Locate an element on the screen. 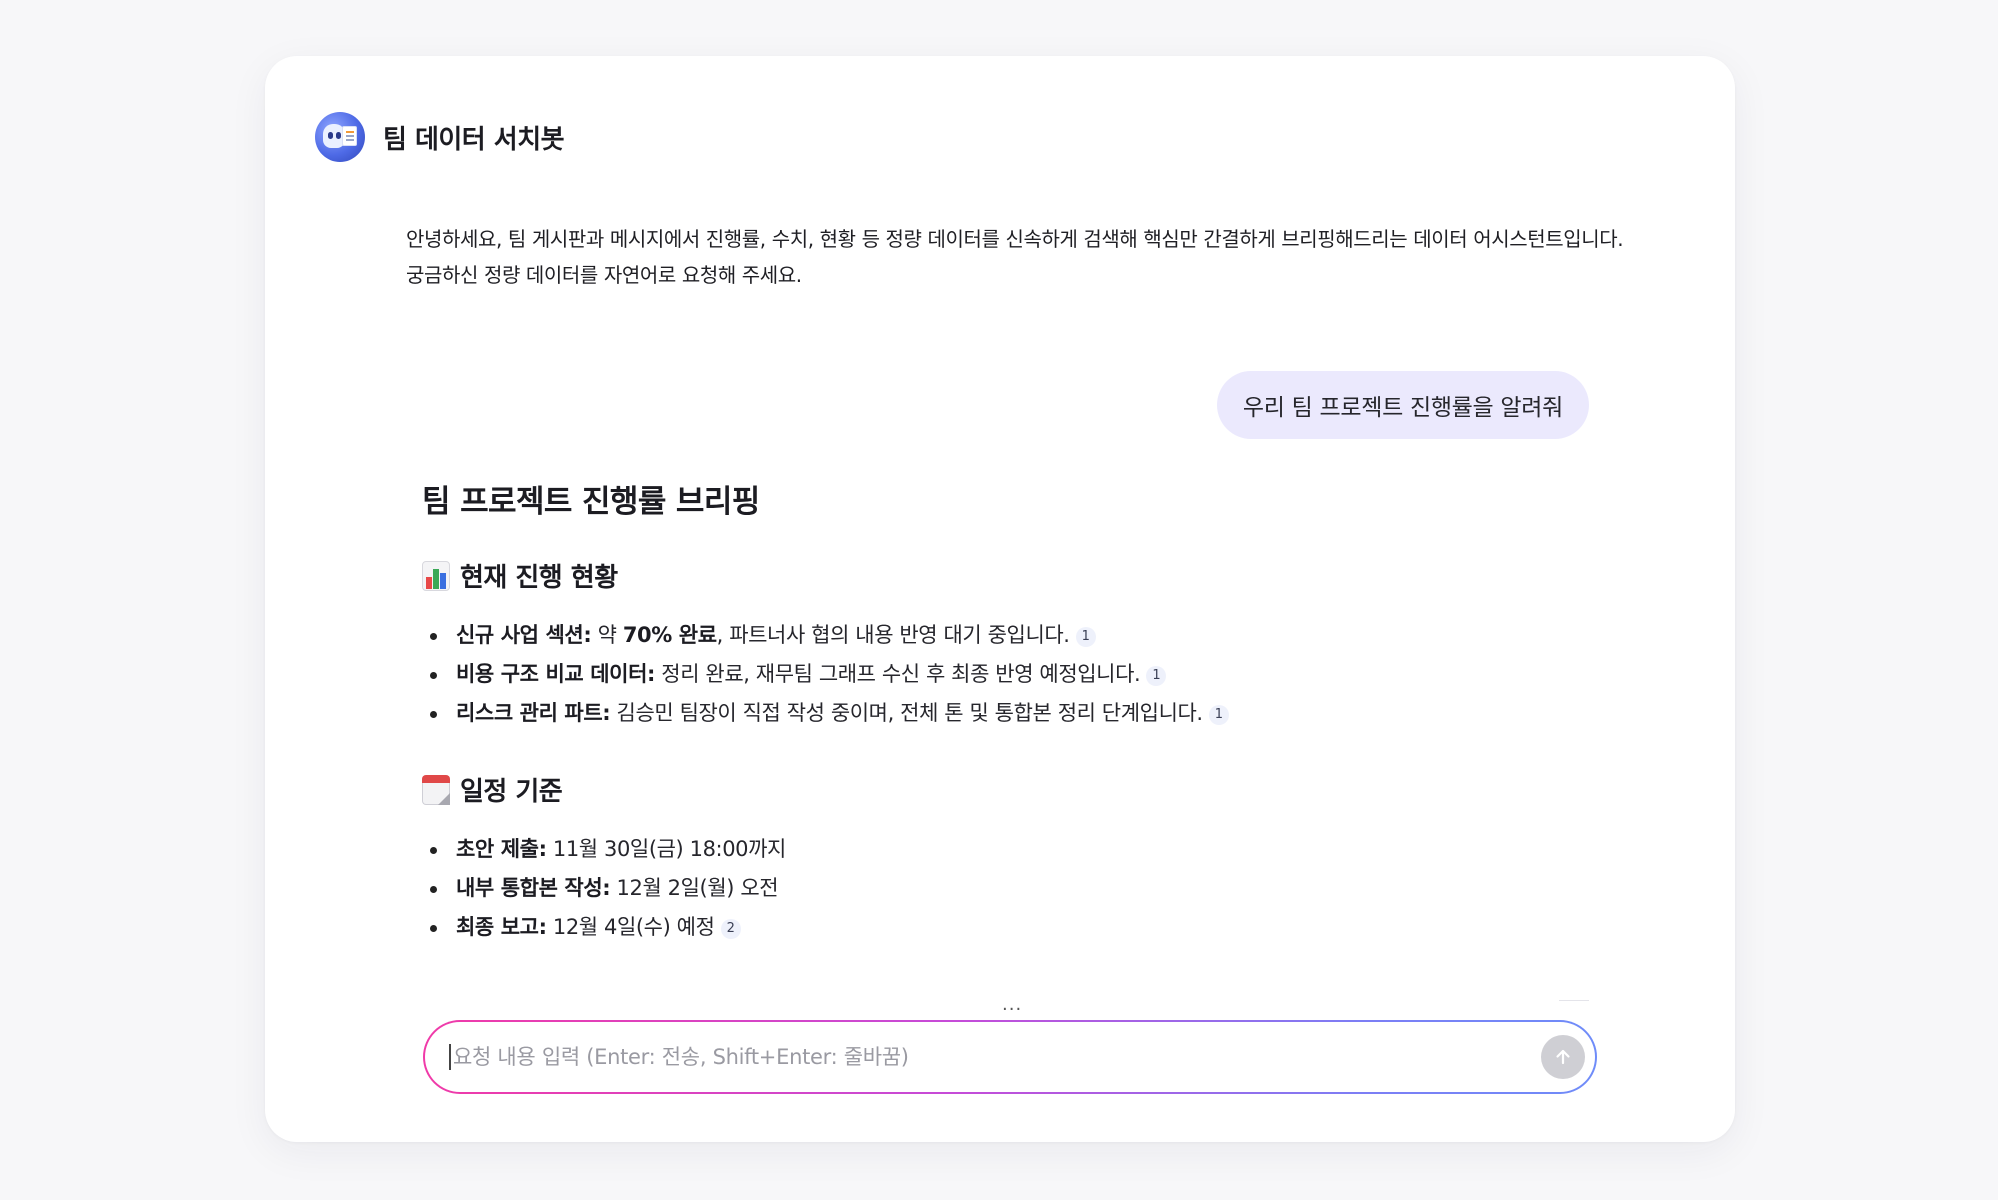  item-label: 초안 제출: is located at coordinates (501, 849).